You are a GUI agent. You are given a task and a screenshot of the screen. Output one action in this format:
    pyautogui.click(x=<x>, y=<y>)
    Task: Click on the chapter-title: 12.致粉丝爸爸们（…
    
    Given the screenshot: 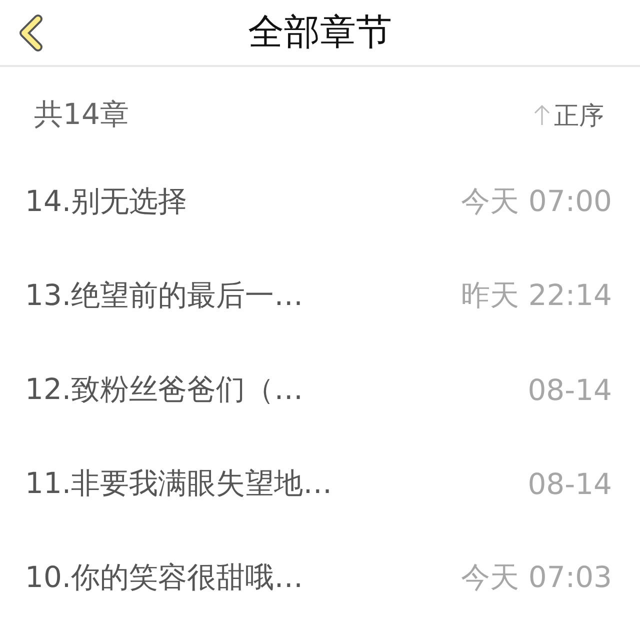 What is the action you would take?
    pyautogui.click(x=164, y=390)
    